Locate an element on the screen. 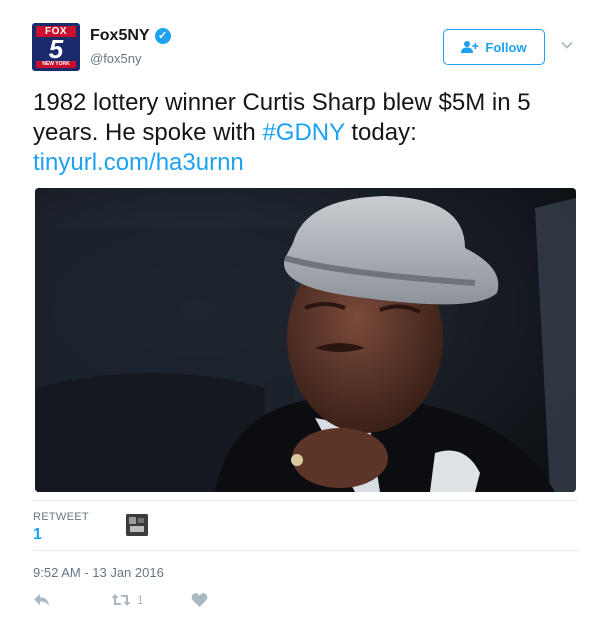 The width and height of the screenshot is (610, 630). retweeter-avatar-image is located at coordinates (137, 525).